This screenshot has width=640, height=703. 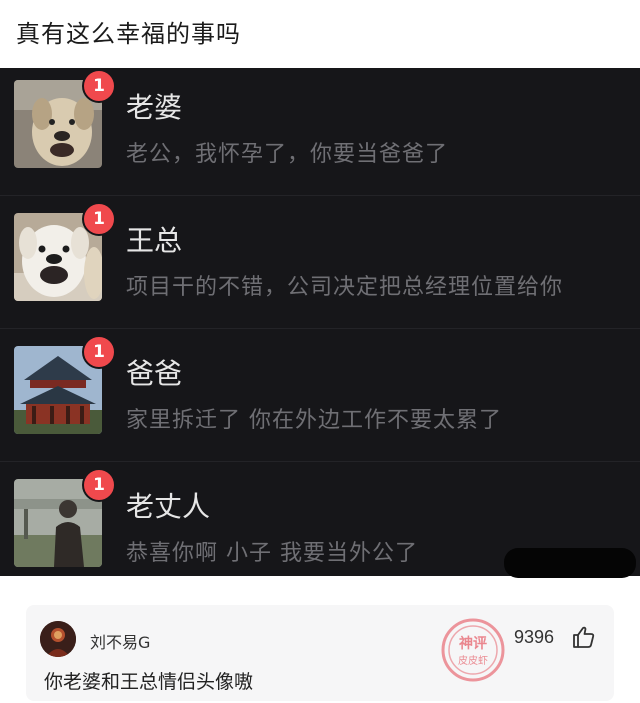 I want to click on contact-name: 老丈人, so click(x=168, y=506).